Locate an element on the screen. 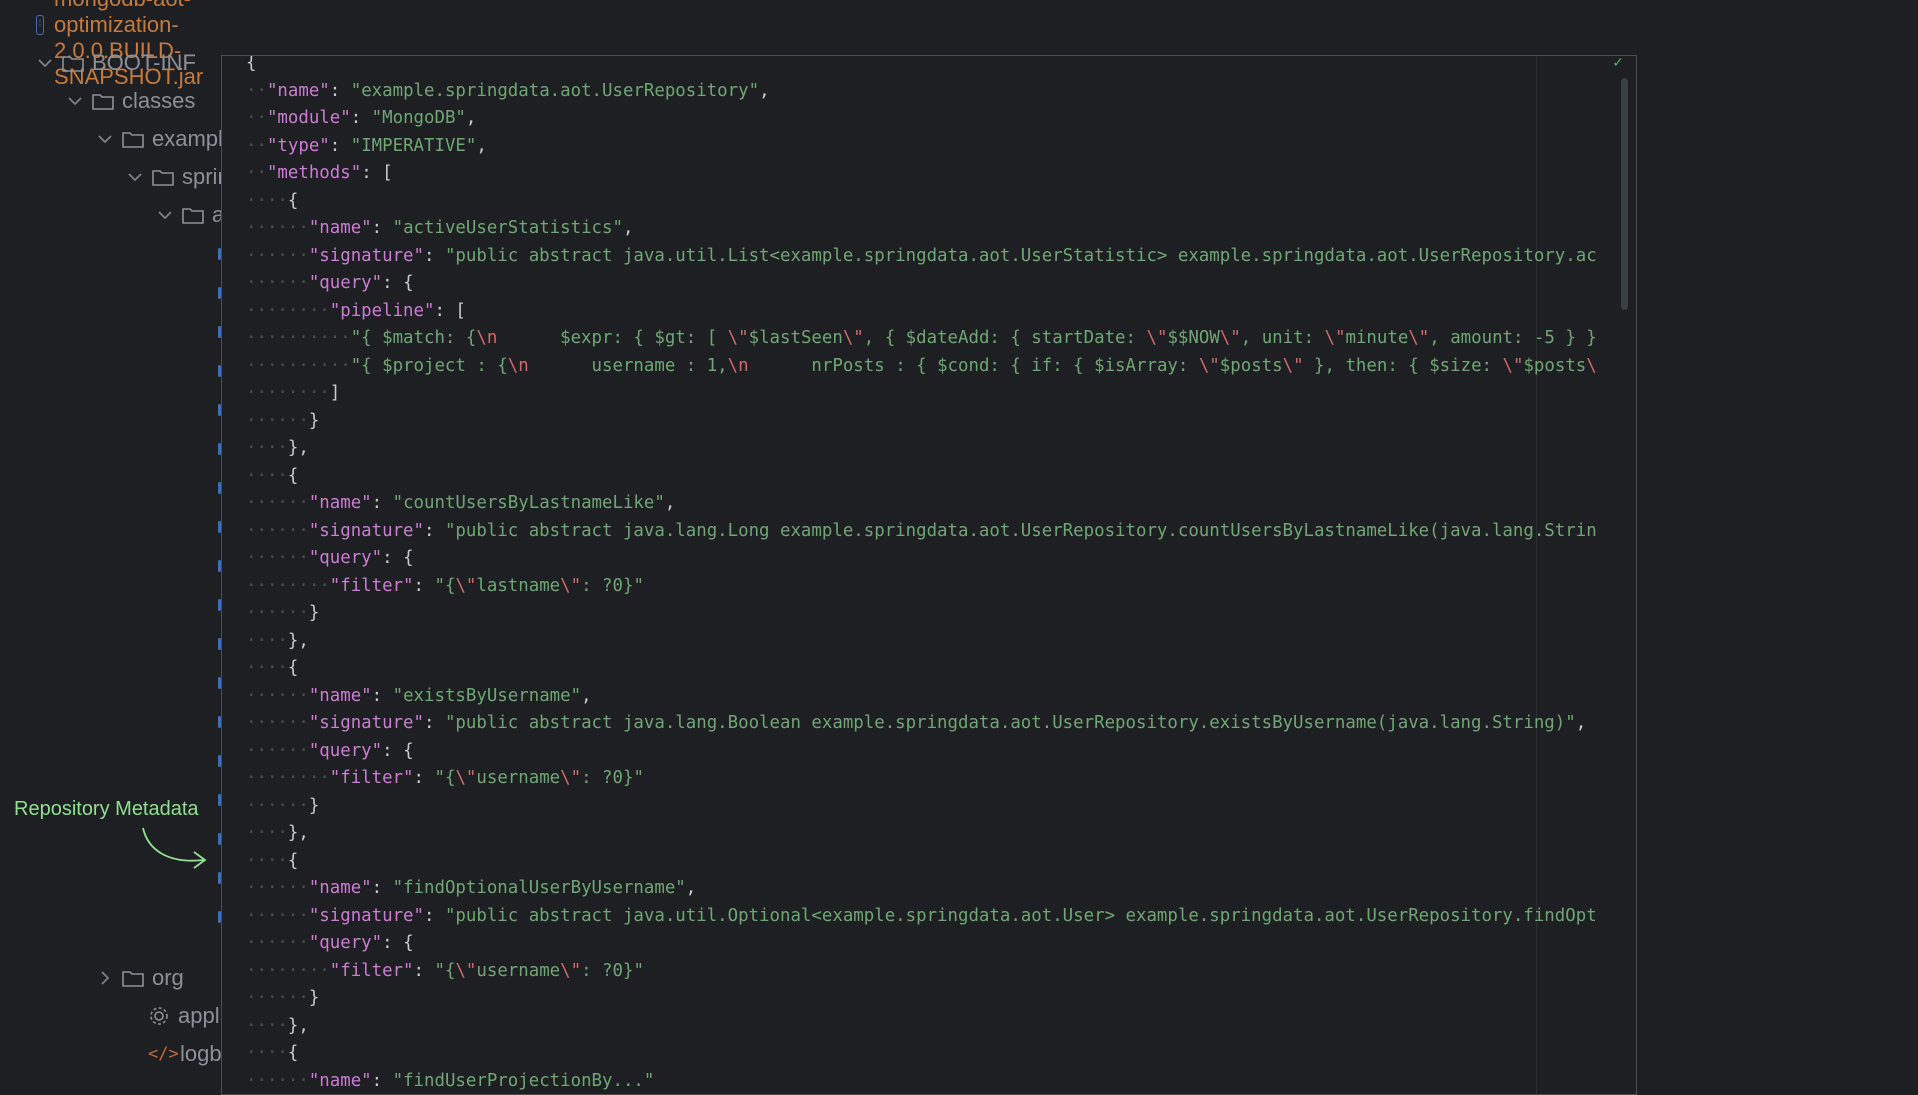  code-token: "IMPERATIVE" is located at coordinates (414, 146).